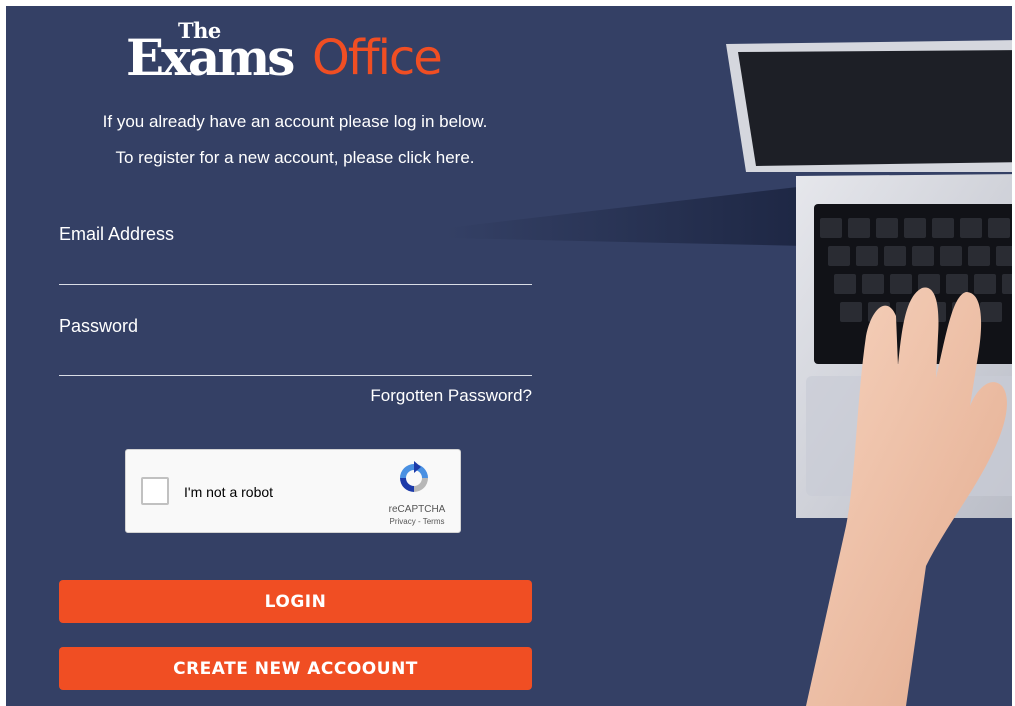 The image size is (1015, 706). Describe the element at coordinates (210, 57) in the screenshot. I see `logo-exams: Exams` at that location.